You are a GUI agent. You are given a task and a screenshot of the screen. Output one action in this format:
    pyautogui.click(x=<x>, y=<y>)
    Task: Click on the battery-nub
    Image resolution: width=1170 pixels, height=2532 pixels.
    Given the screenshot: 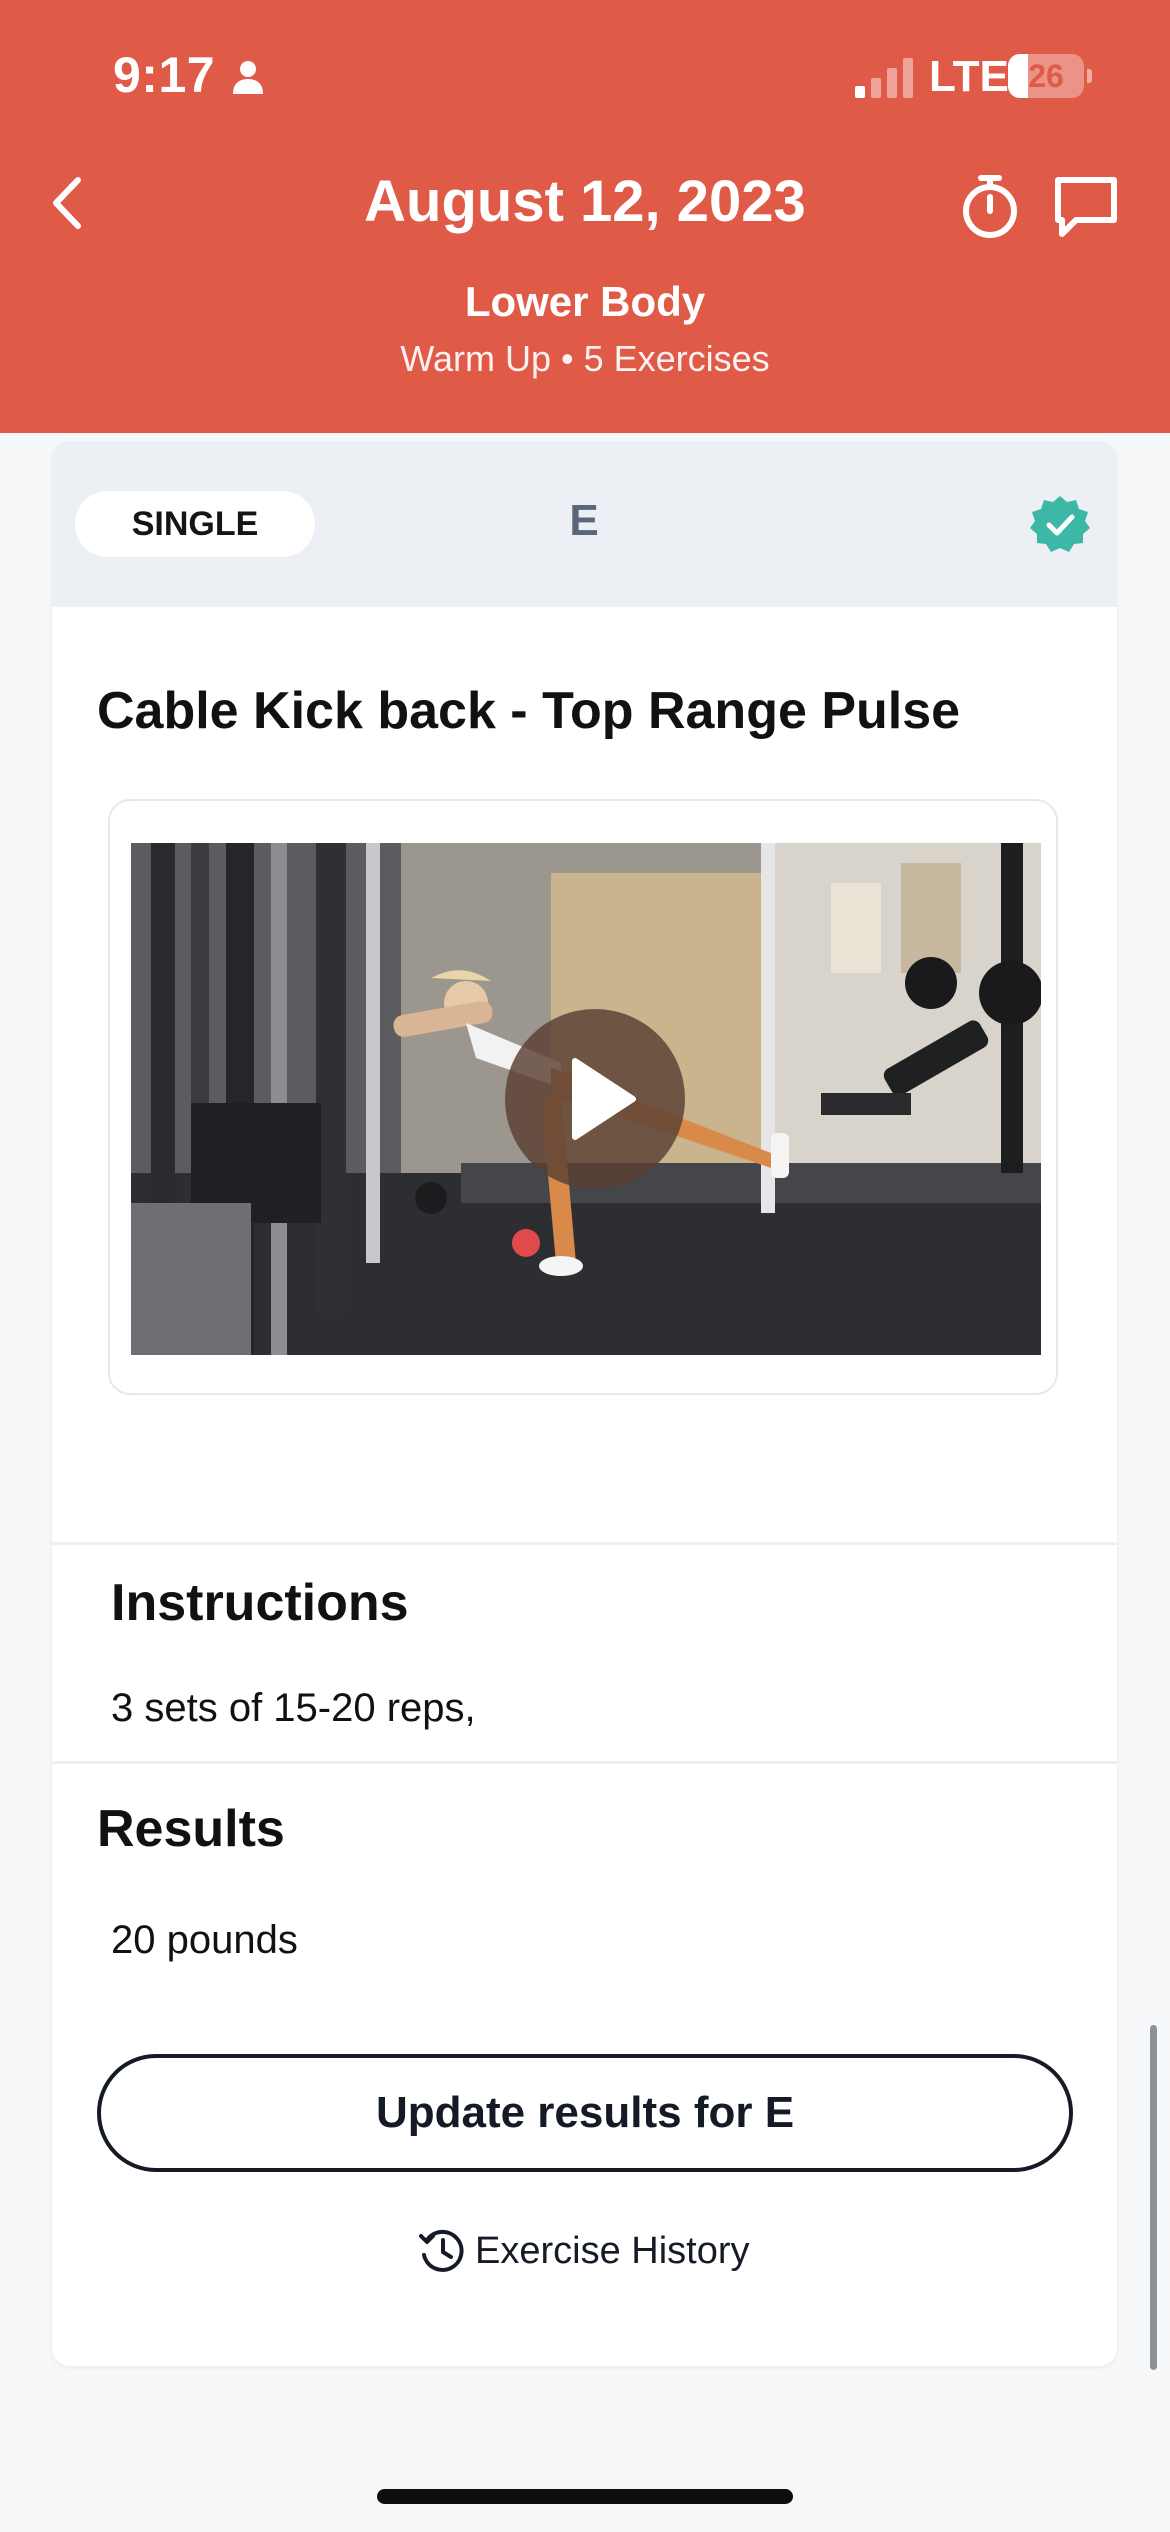 What is the action you would take?
    pyautogui.click(x=1089, y=76)
    